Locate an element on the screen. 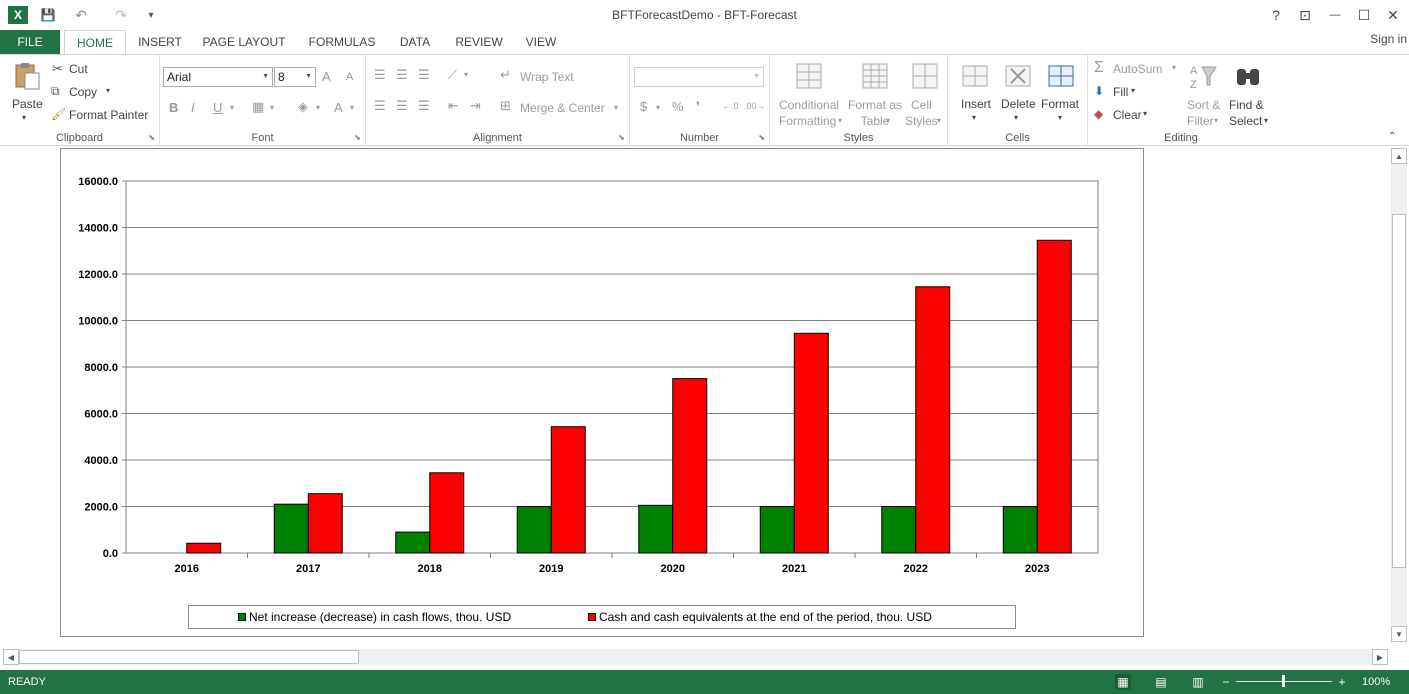  zoom-in-button: + is located at coordinates (1342, 682).